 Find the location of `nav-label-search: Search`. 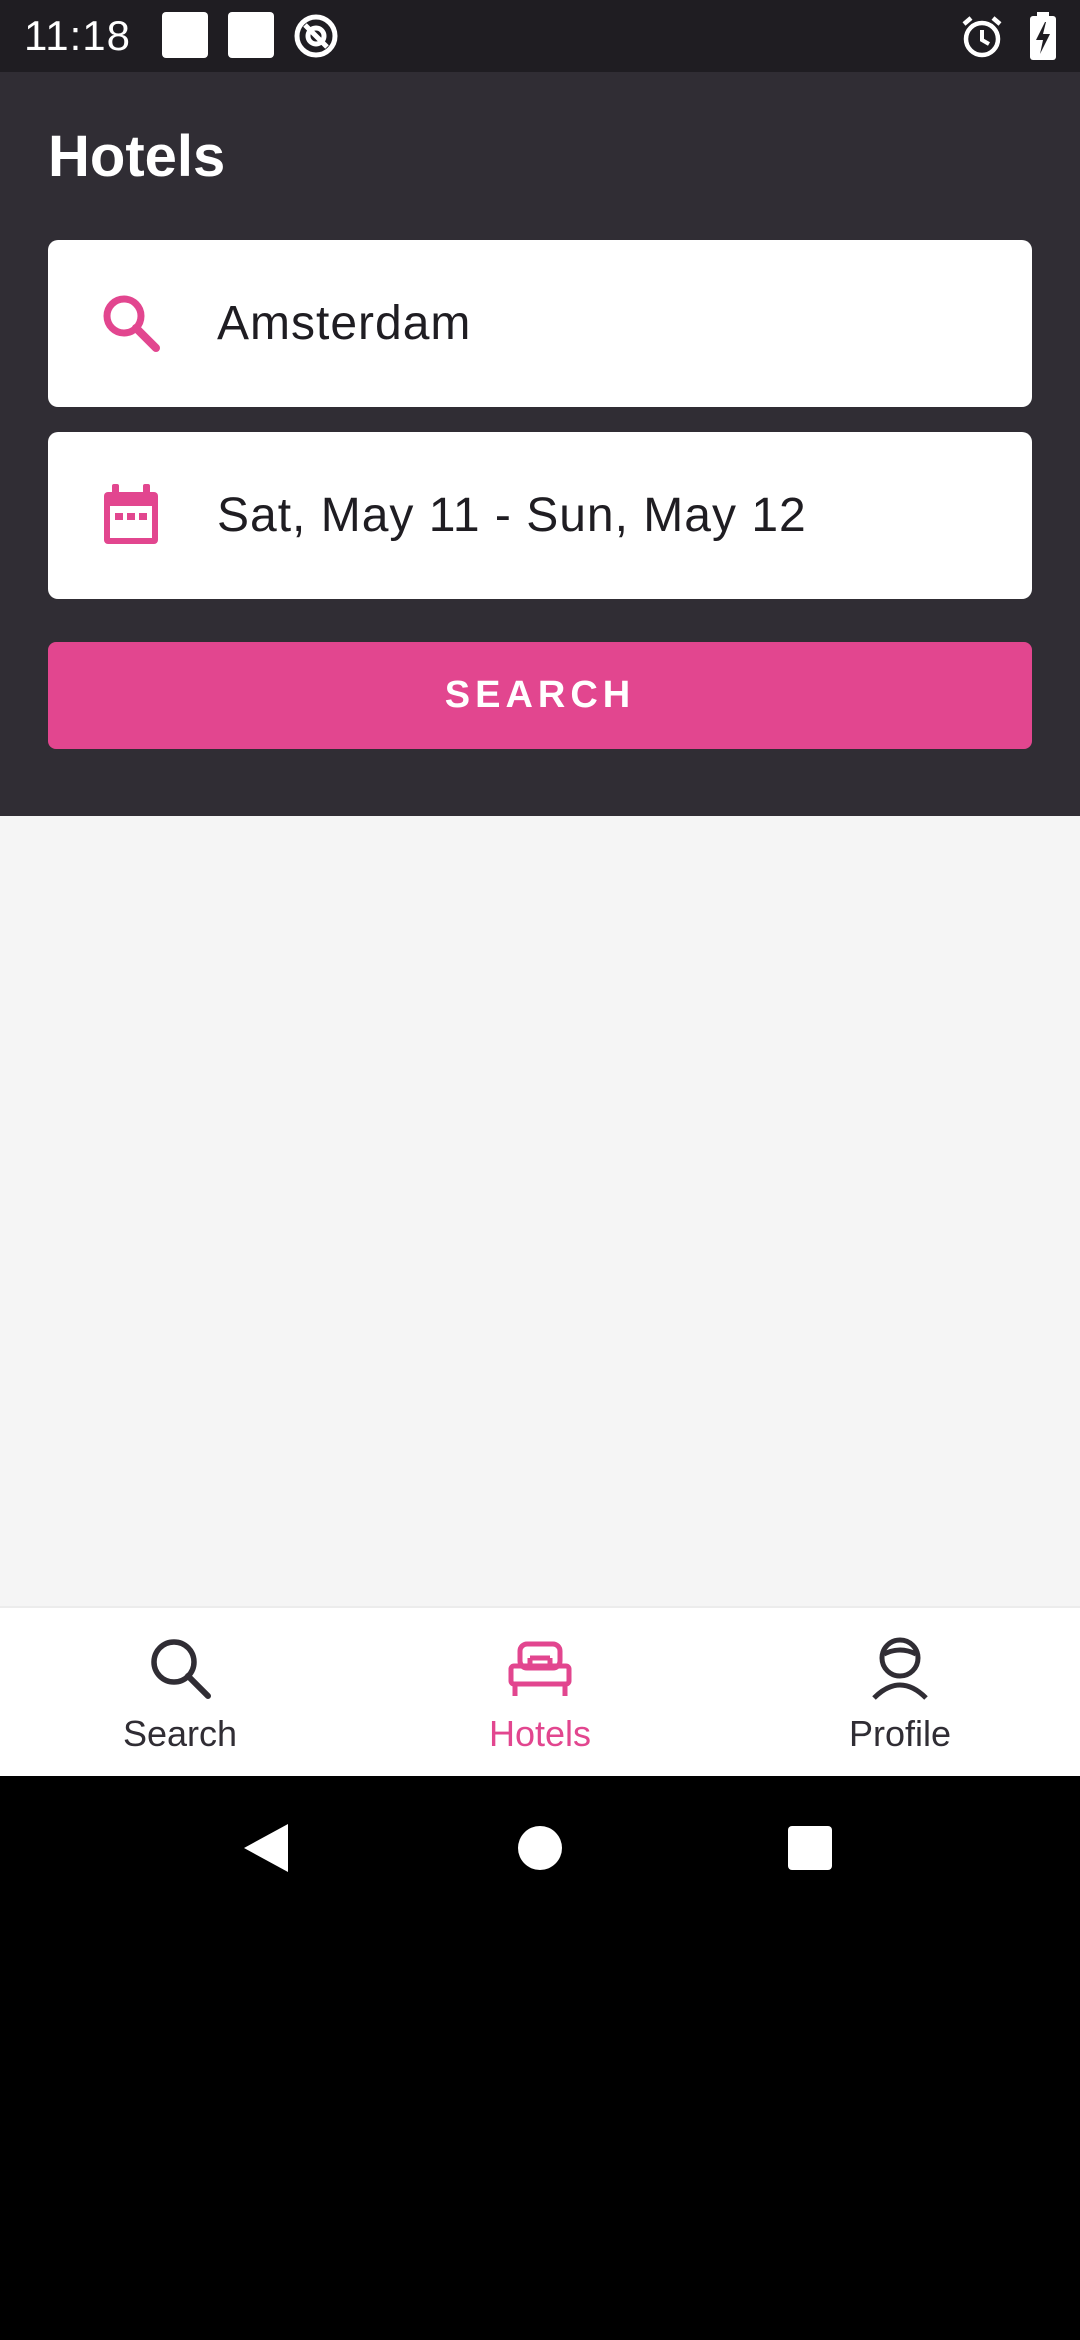

nav-label-search: Search is located at coordinates (180, 1733).